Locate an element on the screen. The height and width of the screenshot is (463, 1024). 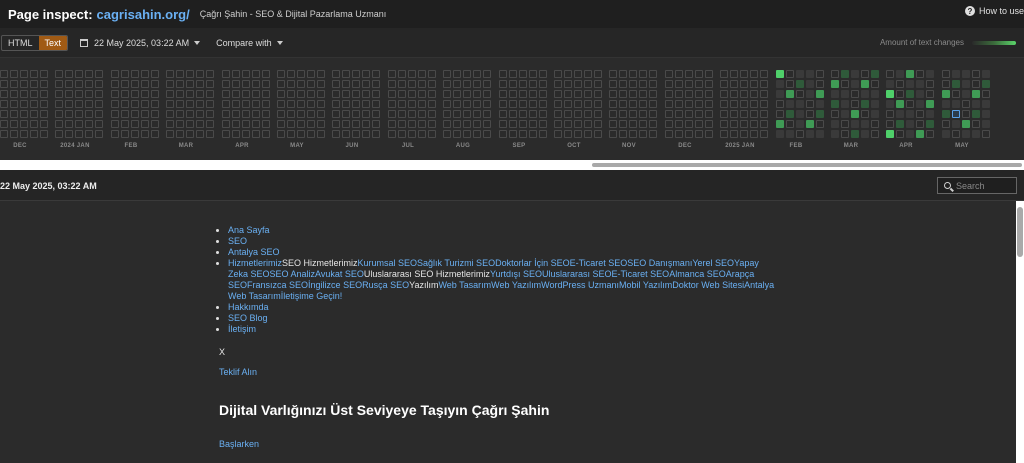
menu-link-service: Hizmetlerimiz is located at coordinates (255, 263).